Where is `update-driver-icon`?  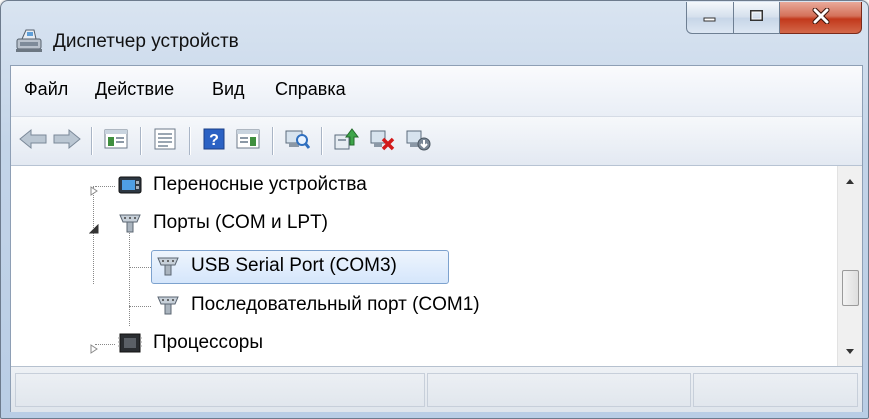 update-driver-icon is located at coordinates (346, 141).